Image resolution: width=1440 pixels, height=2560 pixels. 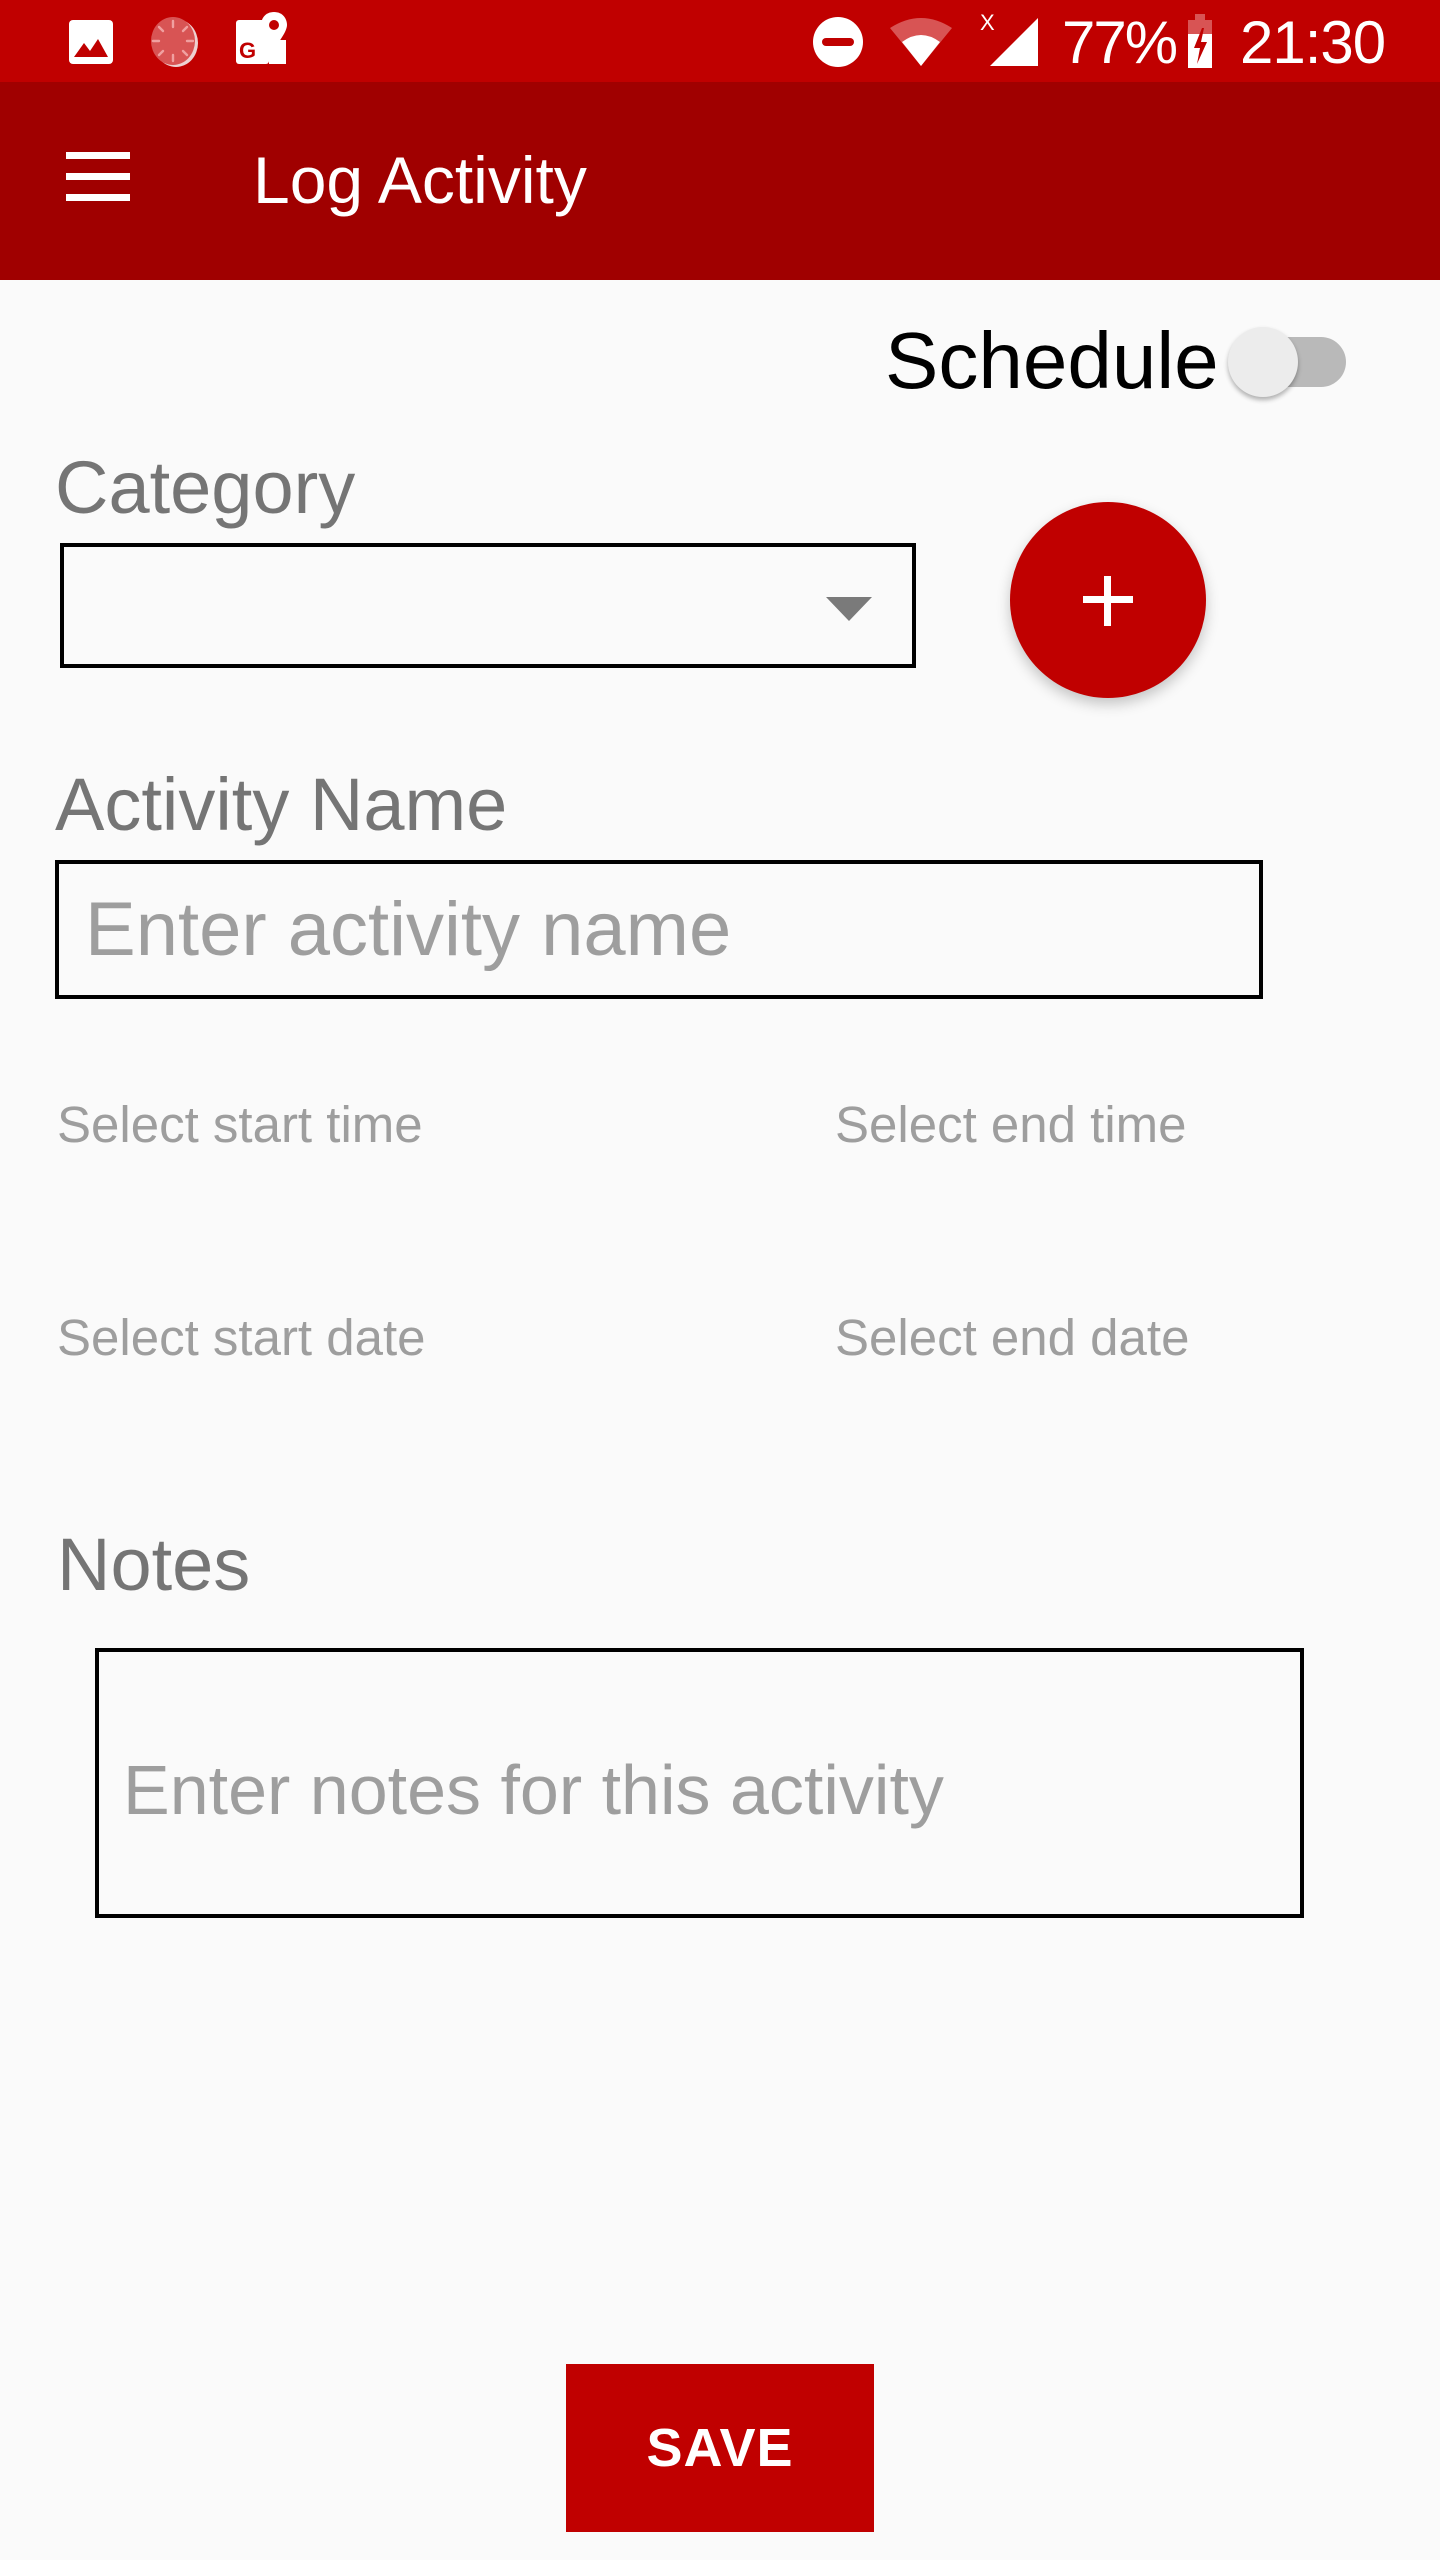 I want to click on loading-icon, so click(x=174, y=42).